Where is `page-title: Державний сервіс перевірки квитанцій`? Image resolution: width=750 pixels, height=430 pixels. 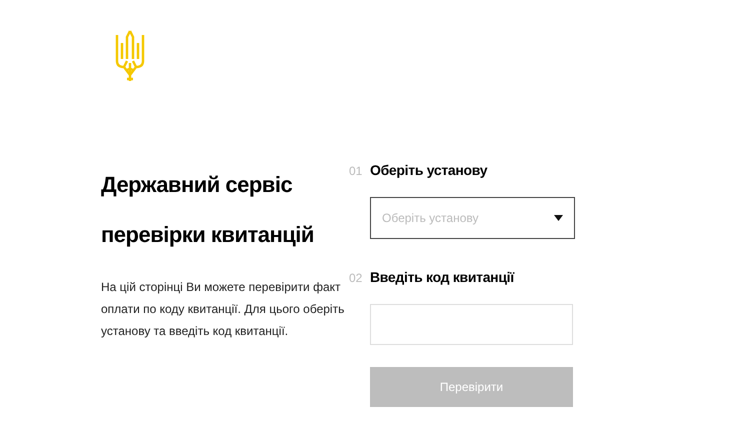
page-title: Державний сервіс перевірки квитанцій is located at coordinates (208, 210).